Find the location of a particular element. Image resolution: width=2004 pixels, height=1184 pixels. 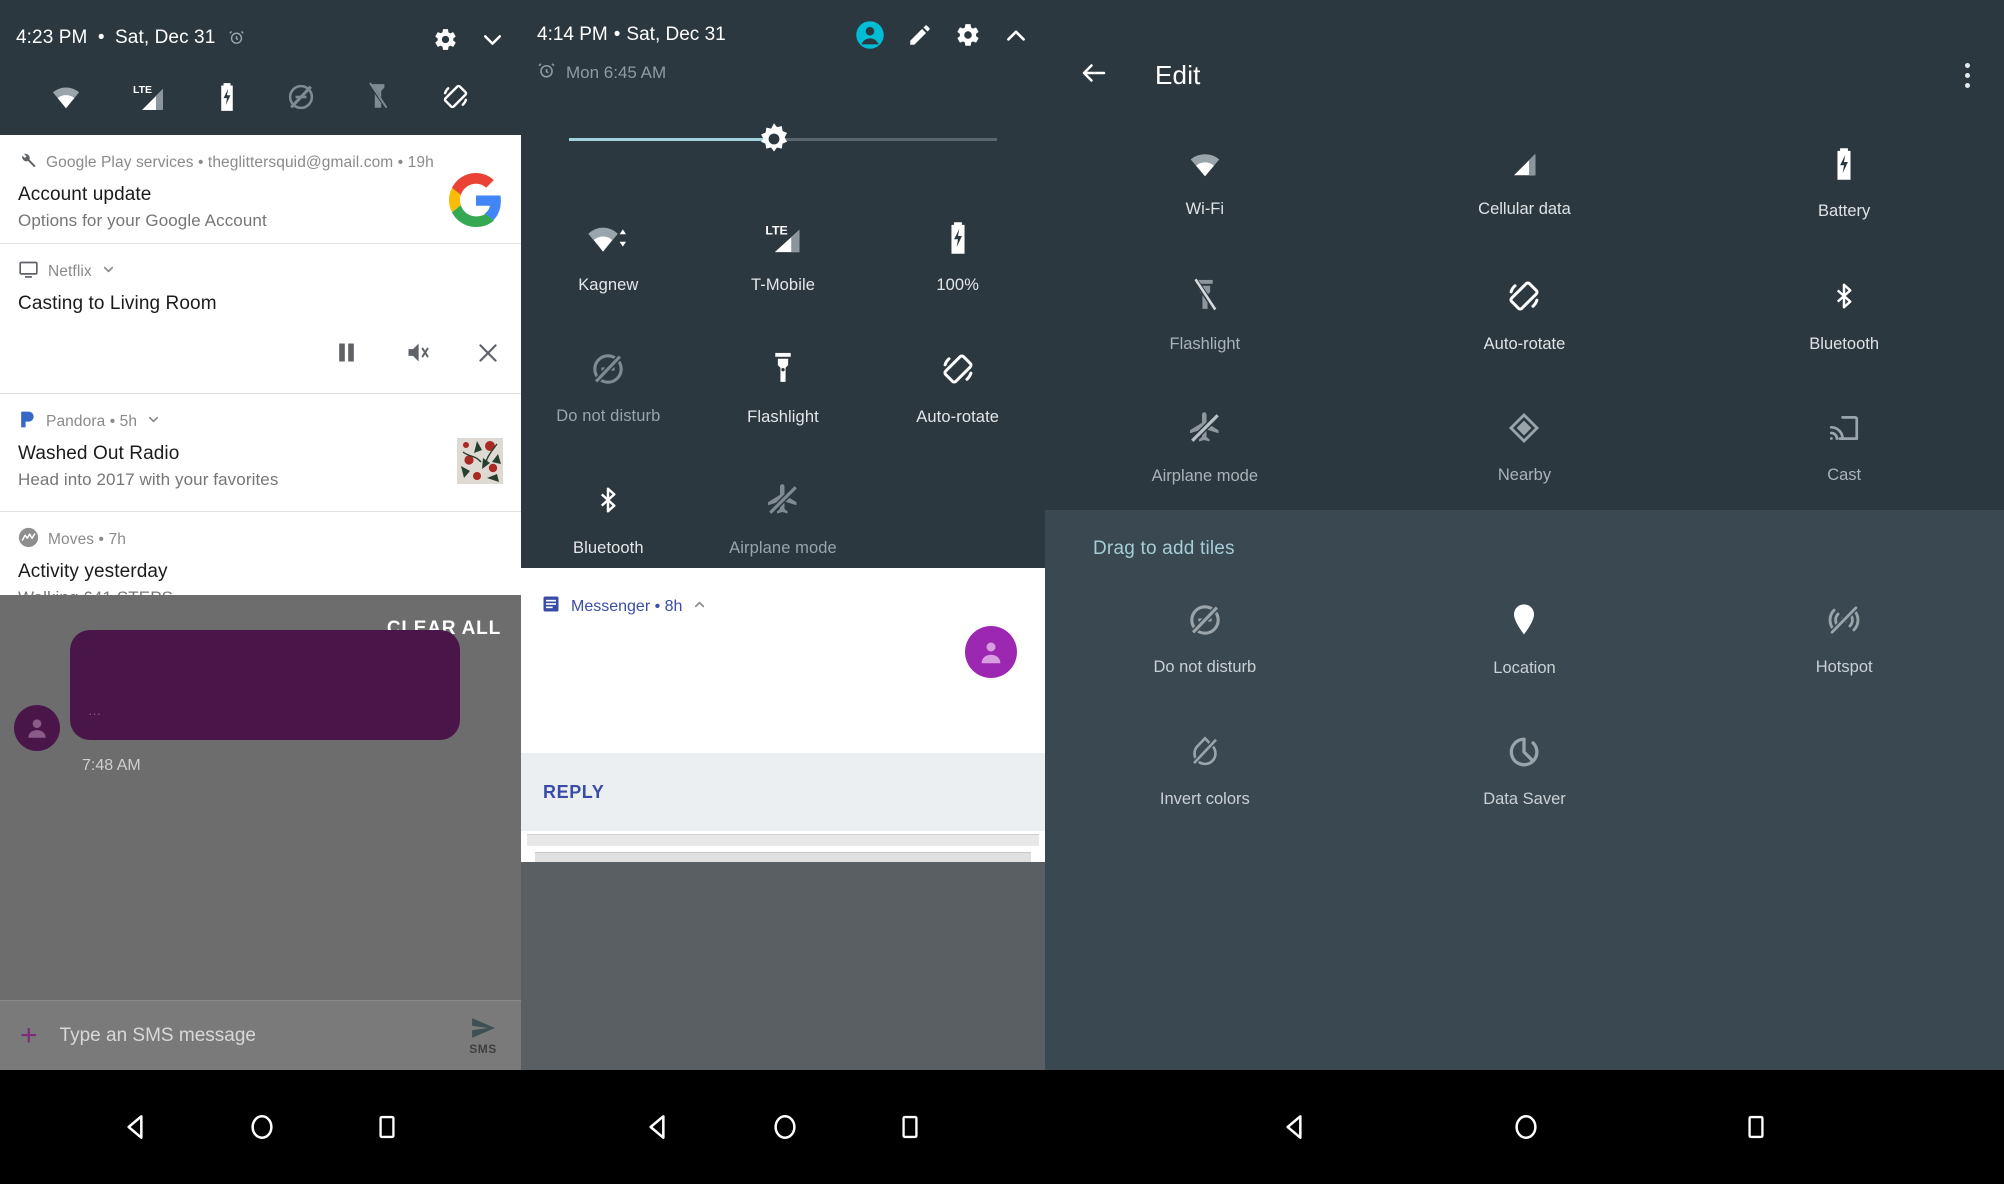

add-tile-dnd: Do not disturb is located at coordinates (1205, 640).